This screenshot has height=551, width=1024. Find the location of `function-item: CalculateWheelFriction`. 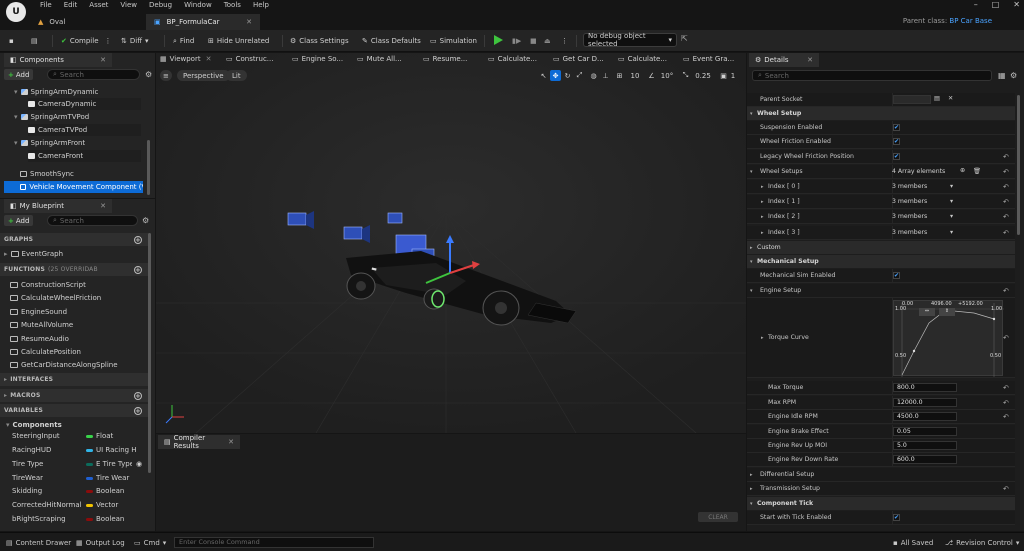

function-item: CalculateWheelFriction is located at coordinates (74, 297).